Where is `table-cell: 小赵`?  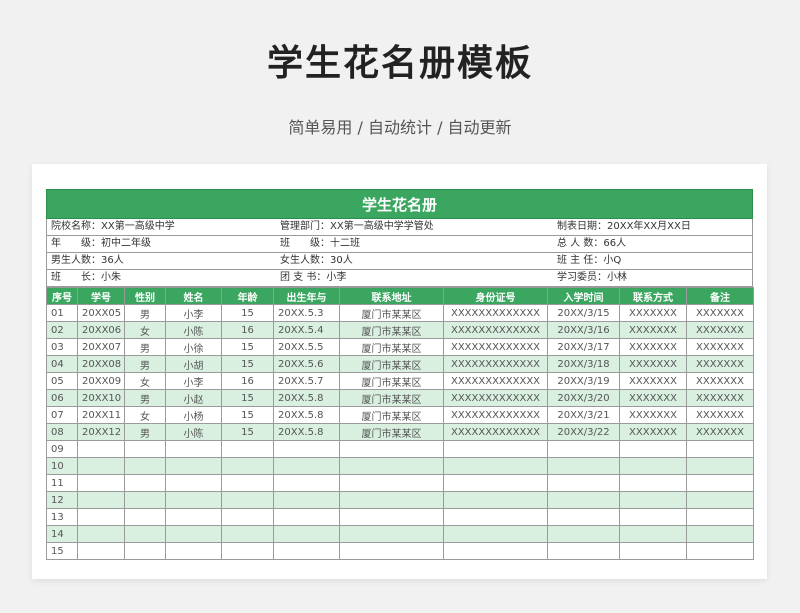
table-cell: 小赵 is located at coordinates (193, 398).